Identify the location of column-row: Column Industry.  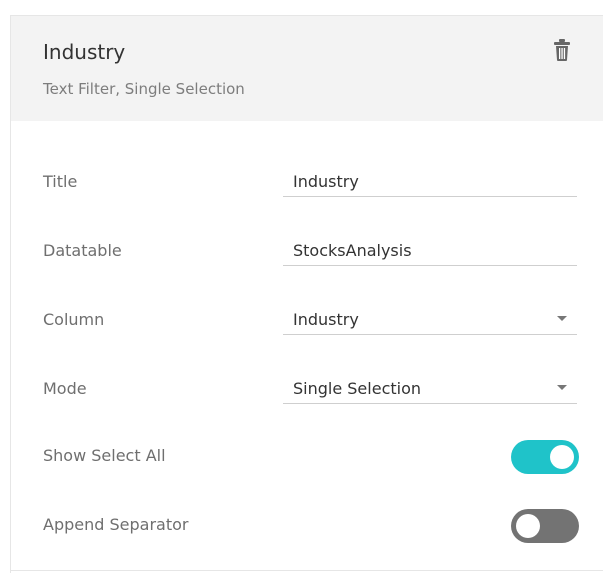
(307, 322).